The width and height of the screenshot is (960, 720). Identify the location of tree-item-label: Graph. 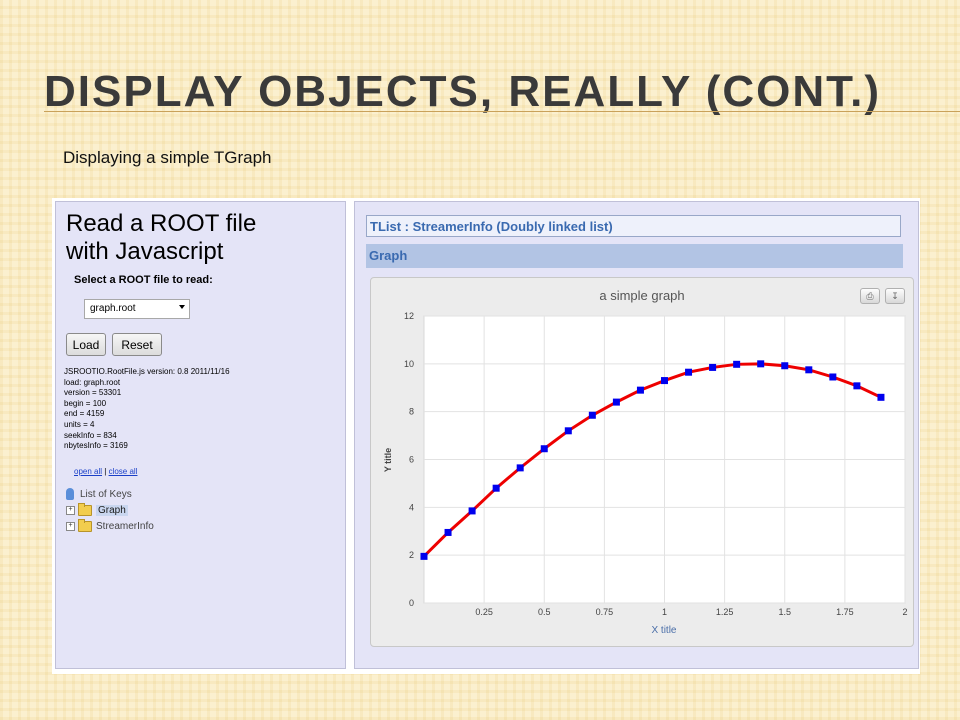
(112, 510).